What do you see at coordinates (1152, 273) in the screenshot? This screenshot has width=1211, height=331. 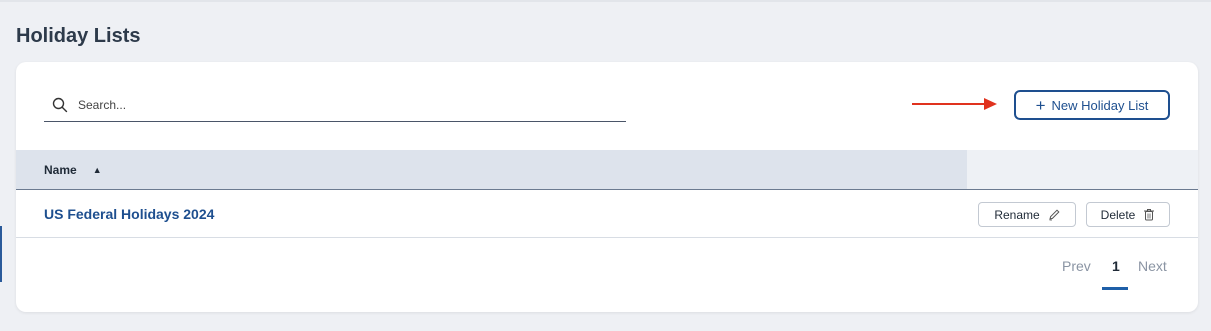 I see `pagination-next: Next` at bounding box center [1152, 273].